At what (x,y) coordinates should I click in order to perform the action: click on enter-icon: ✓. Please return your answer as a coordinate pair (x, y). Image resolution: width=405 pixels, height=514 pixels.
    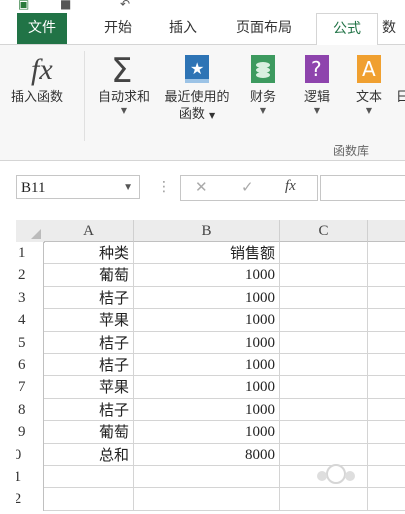
    Looking at the image, I should click on (247, 187).